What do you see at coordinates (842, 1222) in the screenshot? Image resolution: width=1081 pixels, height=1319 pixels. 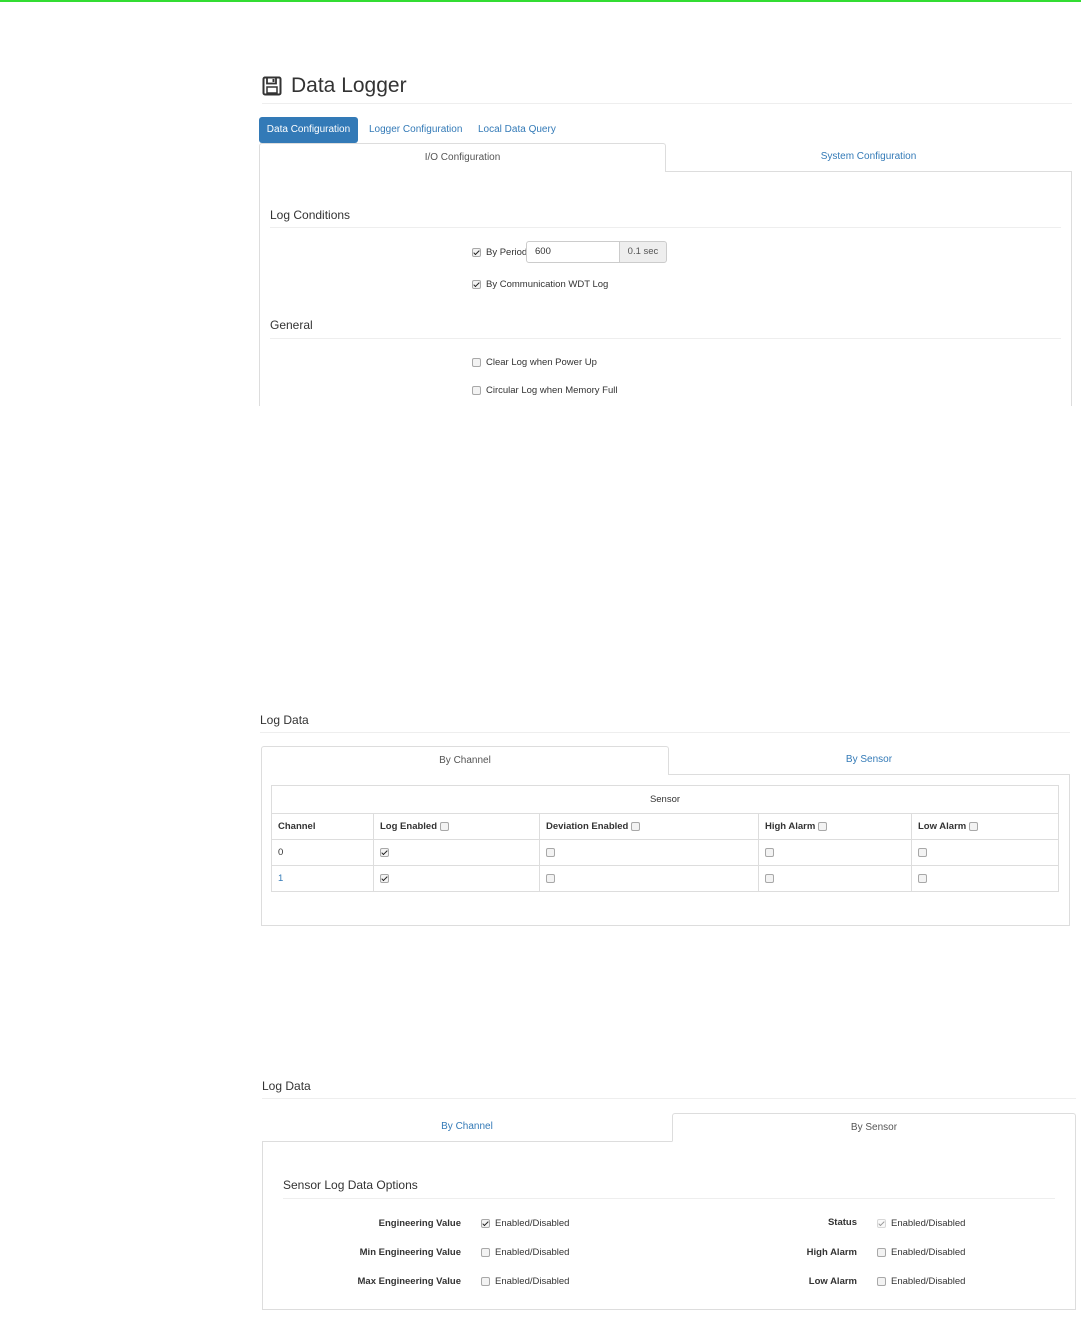 I see `status-label: Status` at bounding box center [842, 1222].